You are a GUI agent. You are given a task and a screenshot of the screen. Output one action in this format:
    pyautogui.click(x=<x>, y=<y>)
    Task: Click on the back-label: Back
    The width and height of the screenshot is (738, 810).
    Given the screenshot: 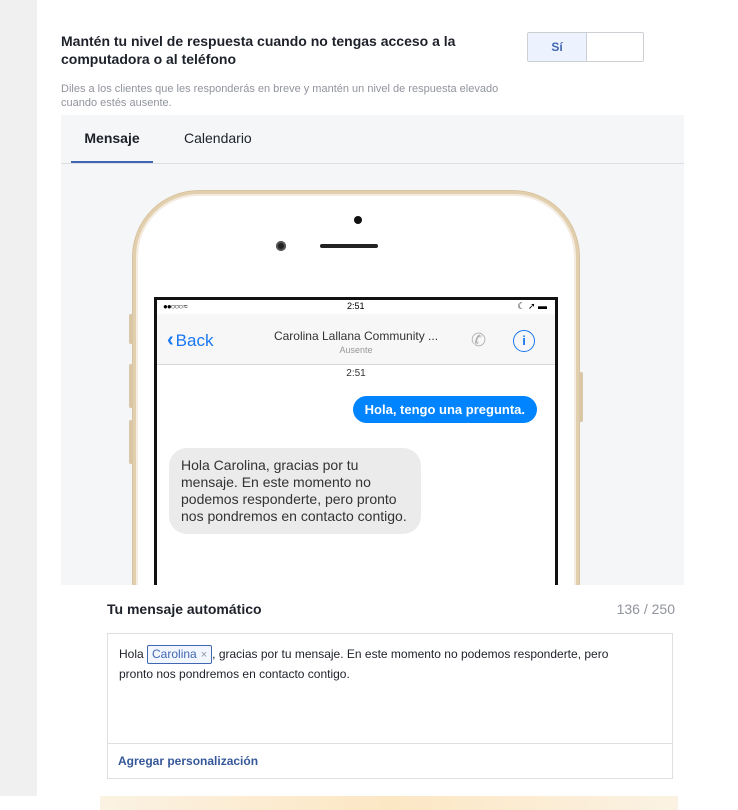 What is the action you would take?
    pyautogui.click(x=194, y=340)
    